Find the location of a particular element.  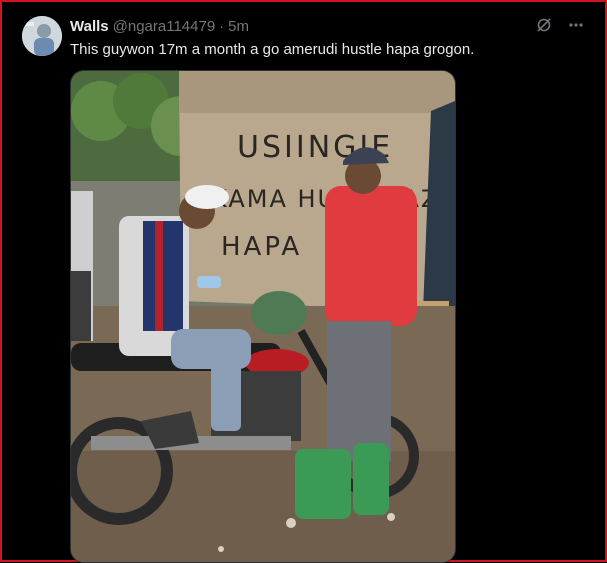

timestamp: 5m is located at coordinates (238, 26).